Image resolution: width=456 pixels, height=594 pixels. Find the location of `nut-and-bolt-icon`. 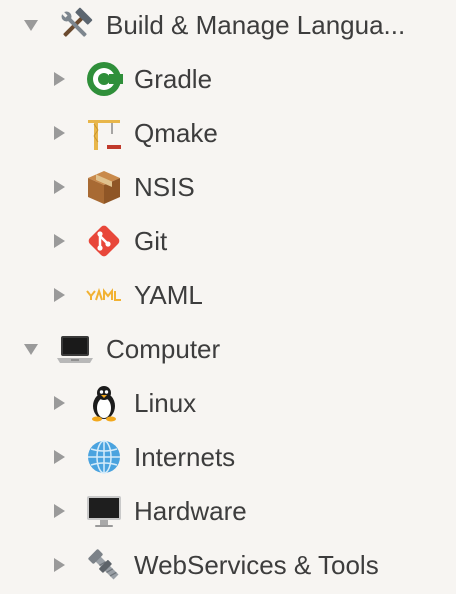

nut-and-bolt-icon is located at coordinates (104, 565).